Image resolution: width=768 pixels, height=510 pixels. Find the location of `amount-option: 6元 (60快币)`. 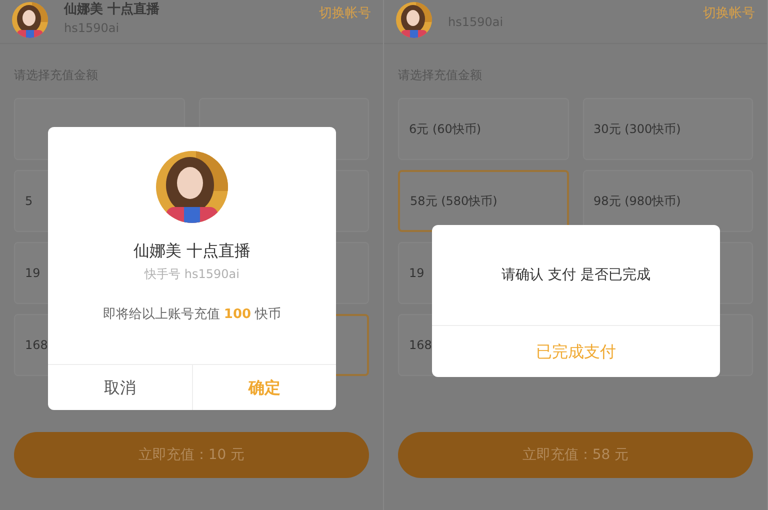

amount-option: 6元 (60快币) is located at coordinates (483, 129).